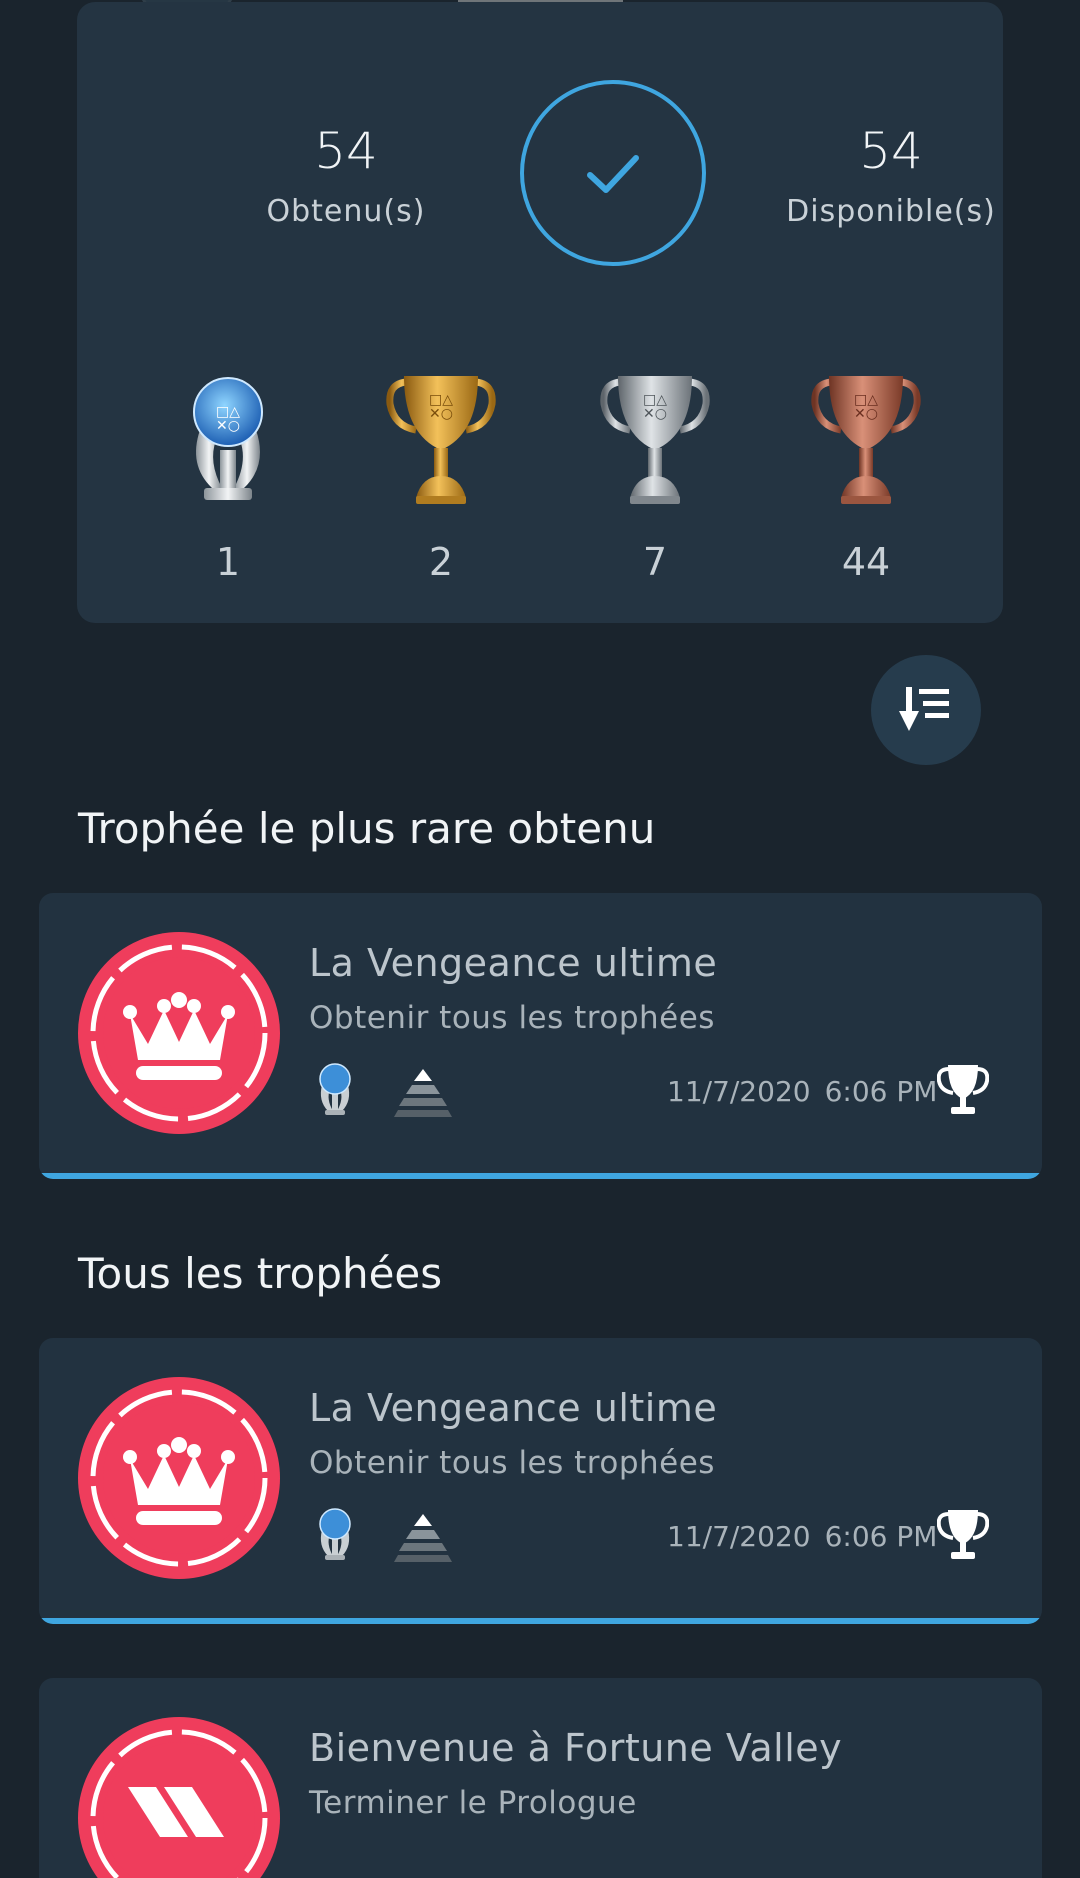  Describe the element at coordinates (346, 151) in the screenshot. I see `earned-count: 54` at that location.